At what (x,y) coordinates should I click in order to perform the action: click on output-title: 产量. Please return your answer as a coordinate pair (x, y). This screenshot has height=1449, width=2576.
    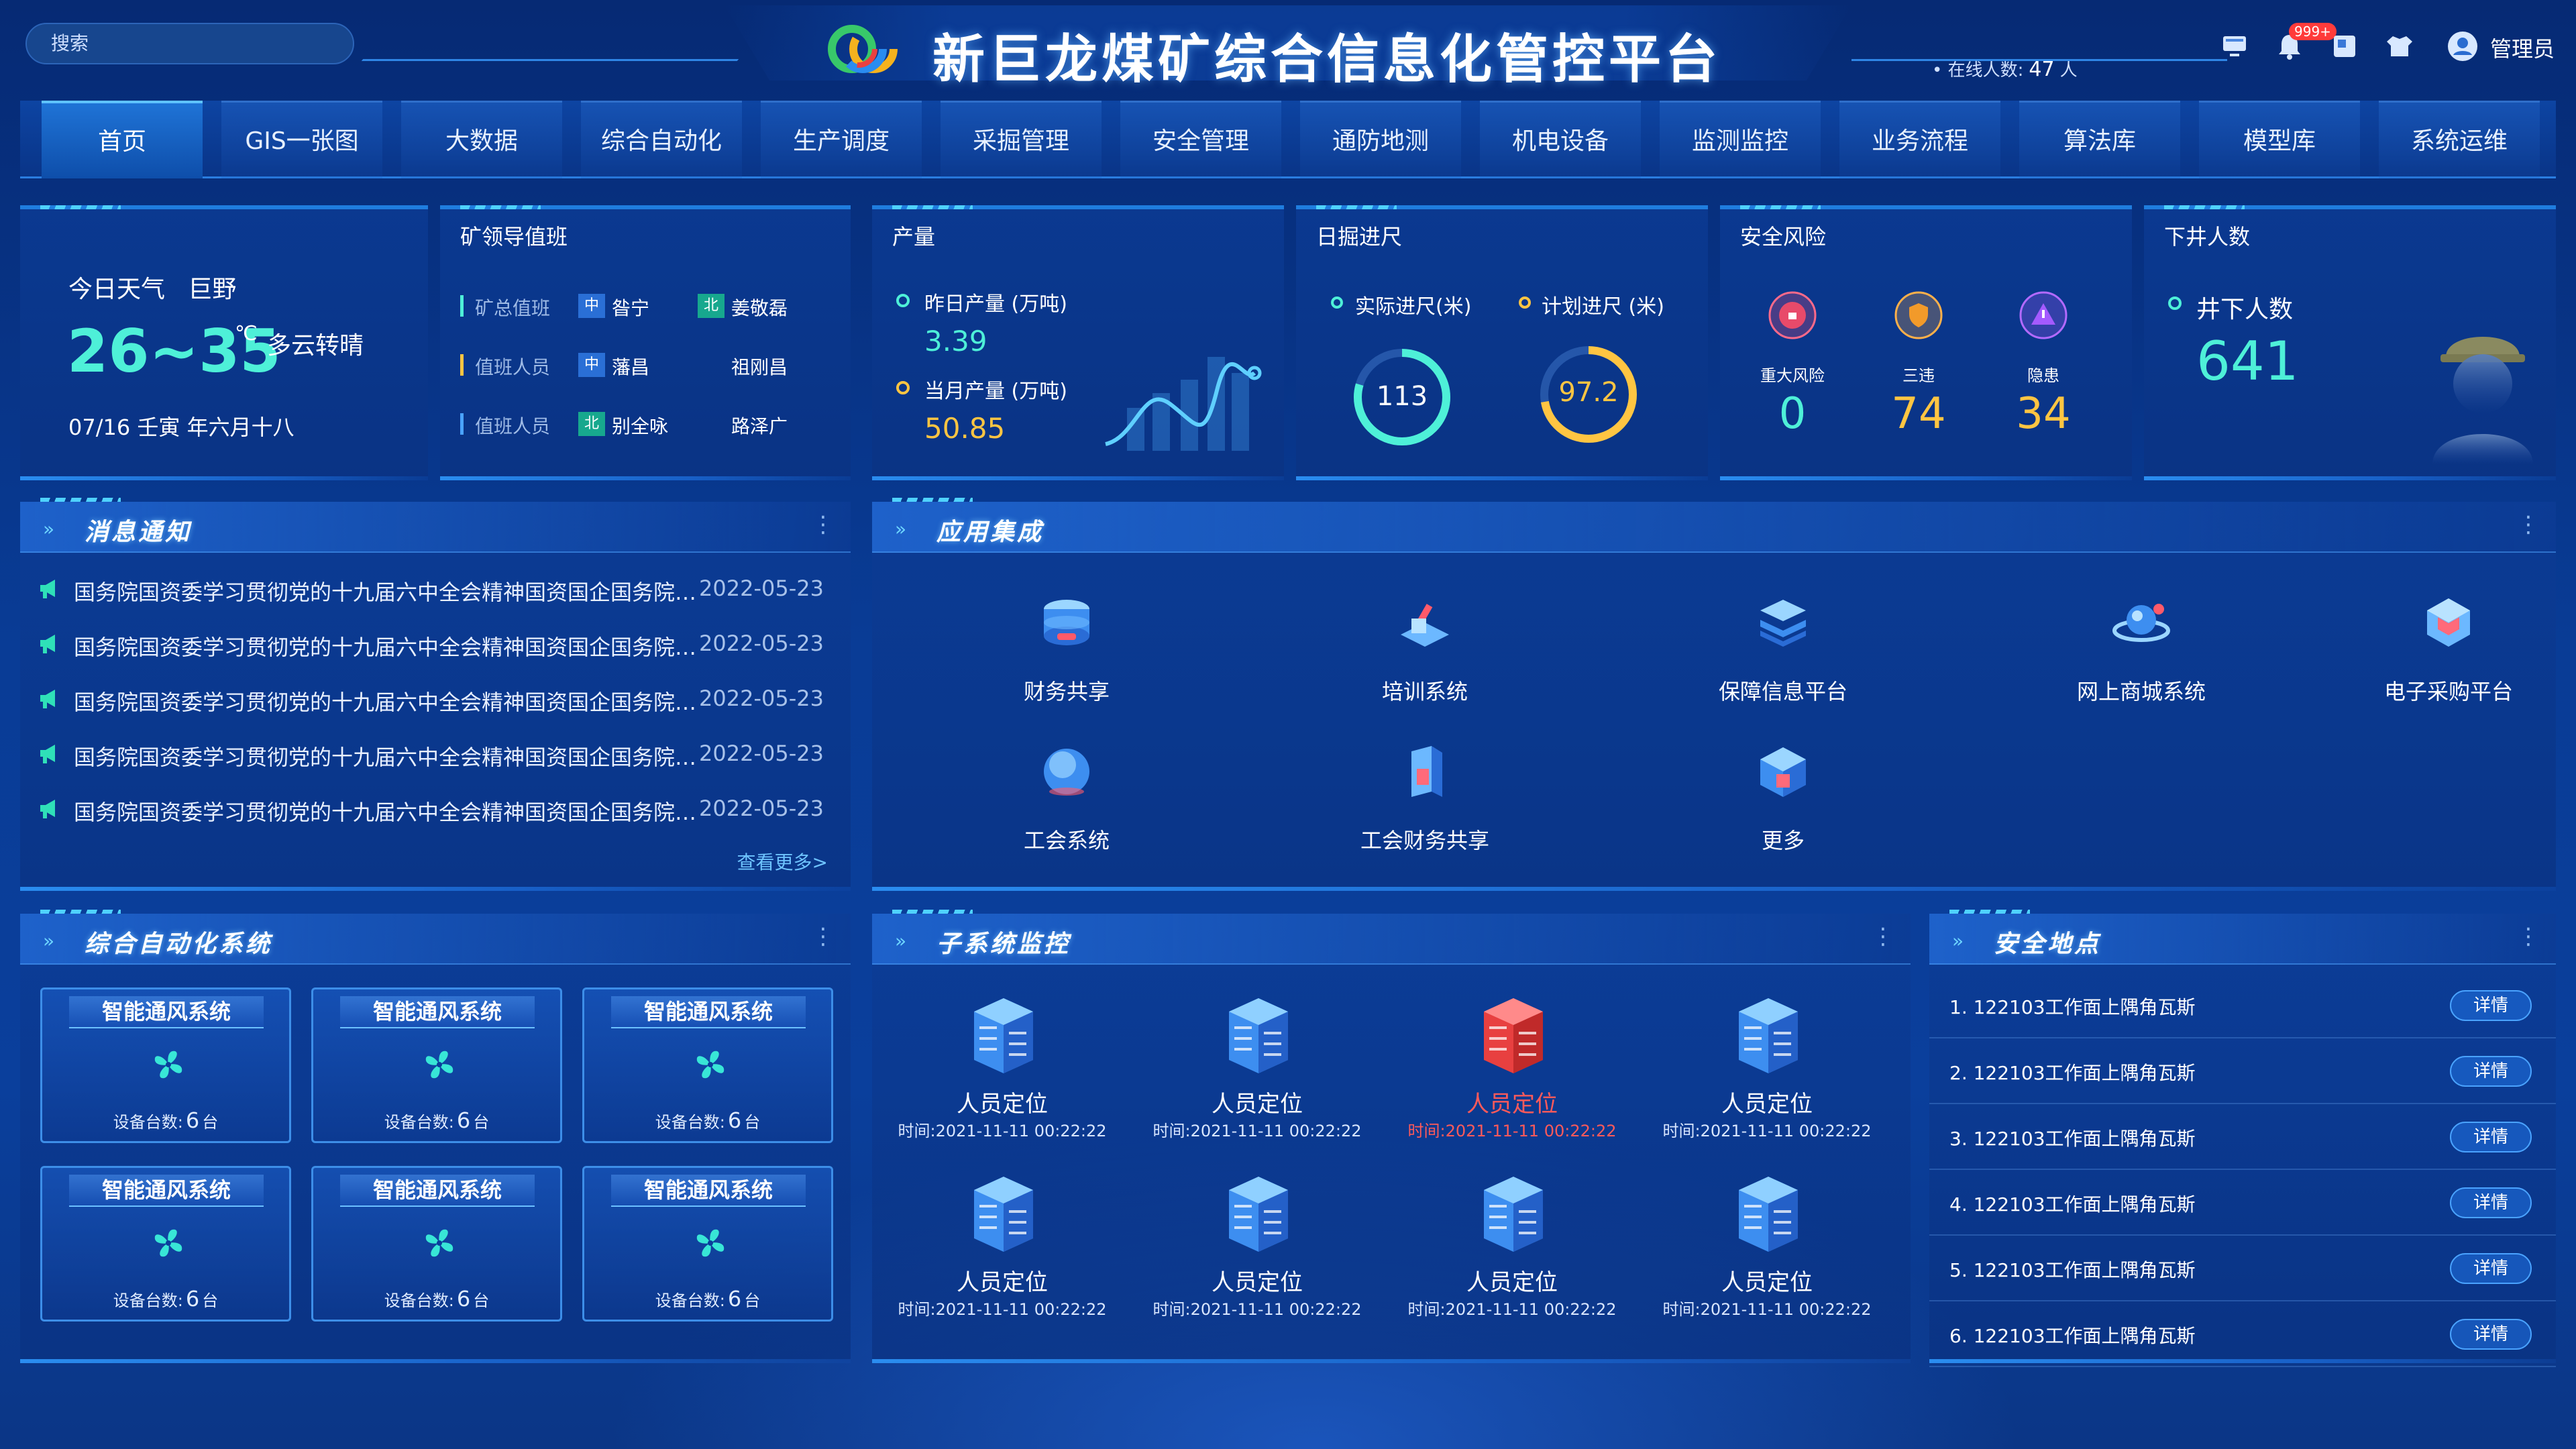
    Looking at the image, I should click on (914, 237).